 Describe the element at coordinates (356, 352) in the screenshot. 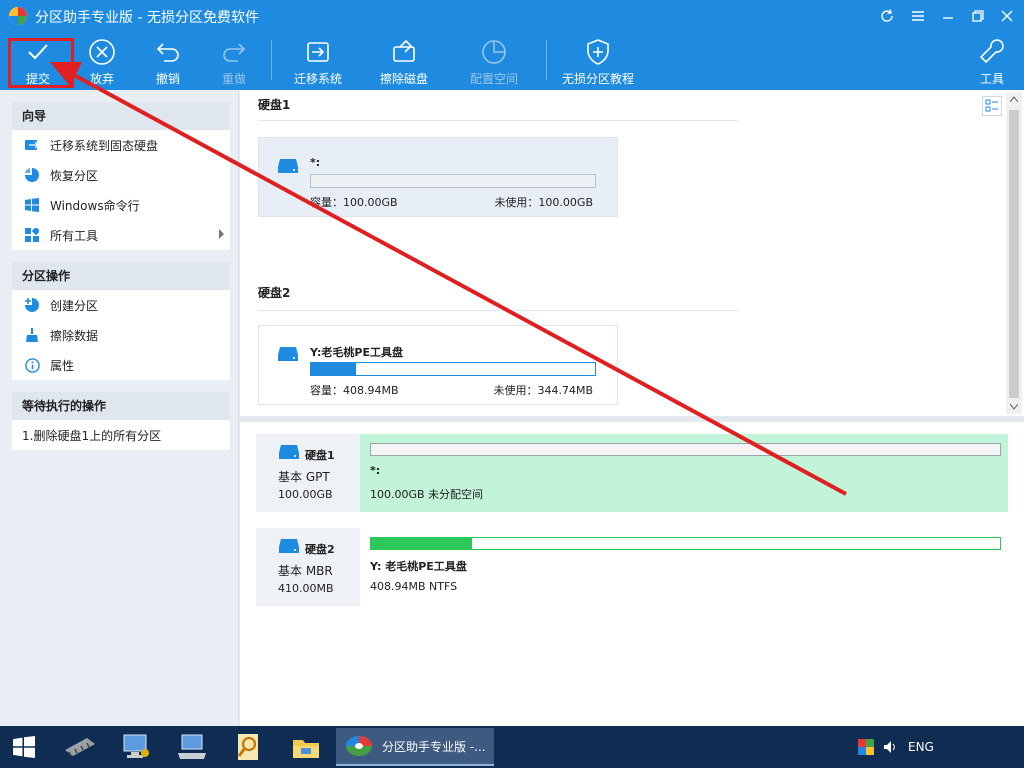

I see `partition-name: Y:老毛桃PE工具盘` at that location.